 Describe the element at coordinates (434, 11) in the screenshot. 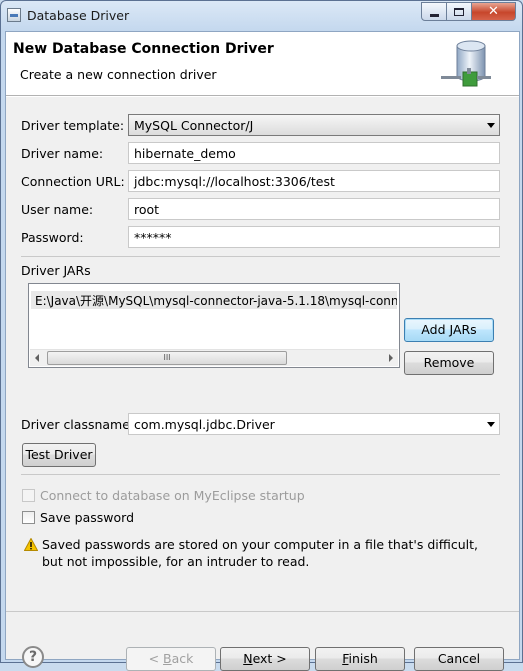

I see `minimize-button` at that location.